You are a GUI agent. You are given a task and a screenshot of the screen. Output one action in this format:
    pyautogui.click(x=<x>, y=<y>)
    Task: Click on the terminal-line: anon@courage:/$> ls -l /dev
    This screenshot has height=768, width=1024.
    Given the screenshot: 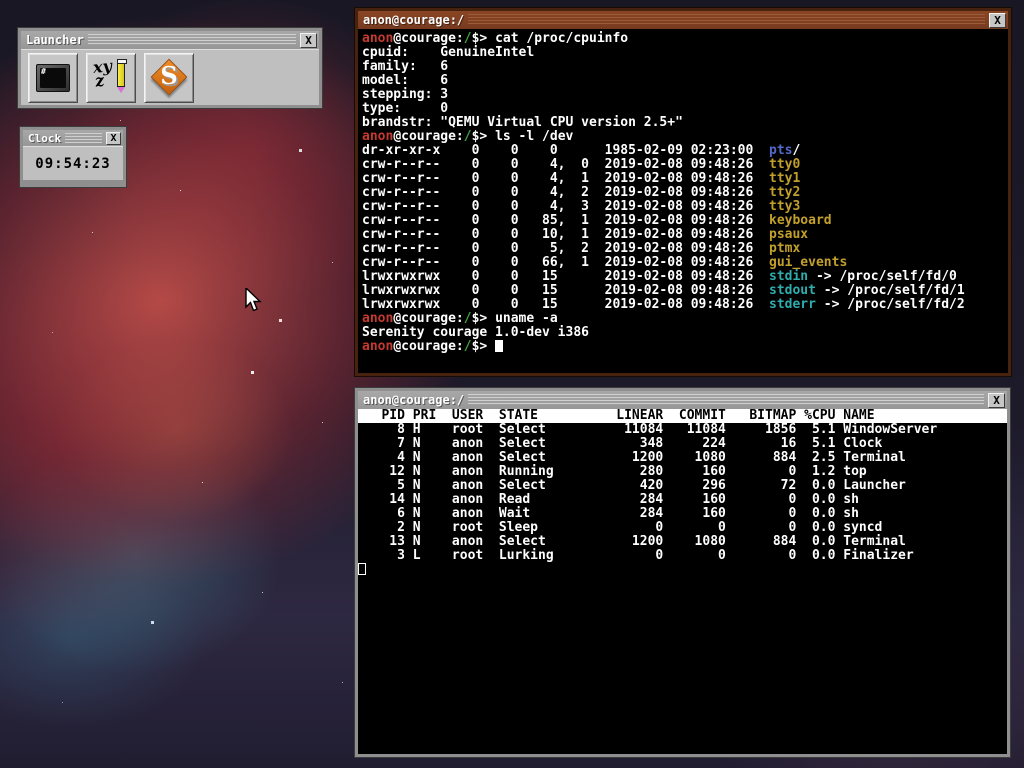 What is the action you would take?
    pyautogui.click(x=468, y=136)
    